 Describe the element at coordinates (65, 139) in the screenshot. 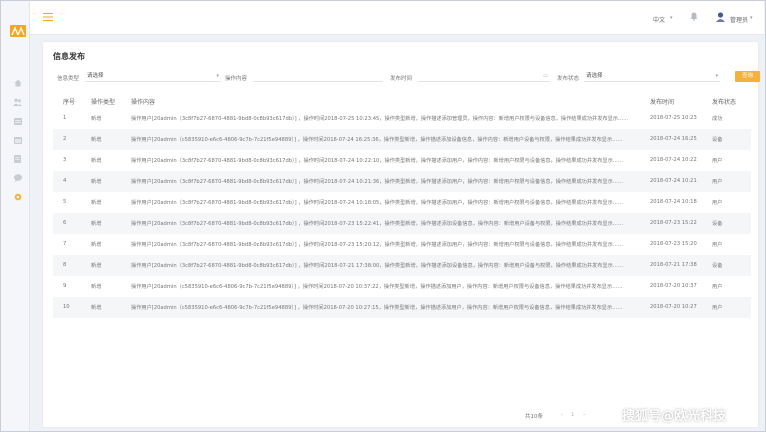

I see `cell-no: 2` at that location.